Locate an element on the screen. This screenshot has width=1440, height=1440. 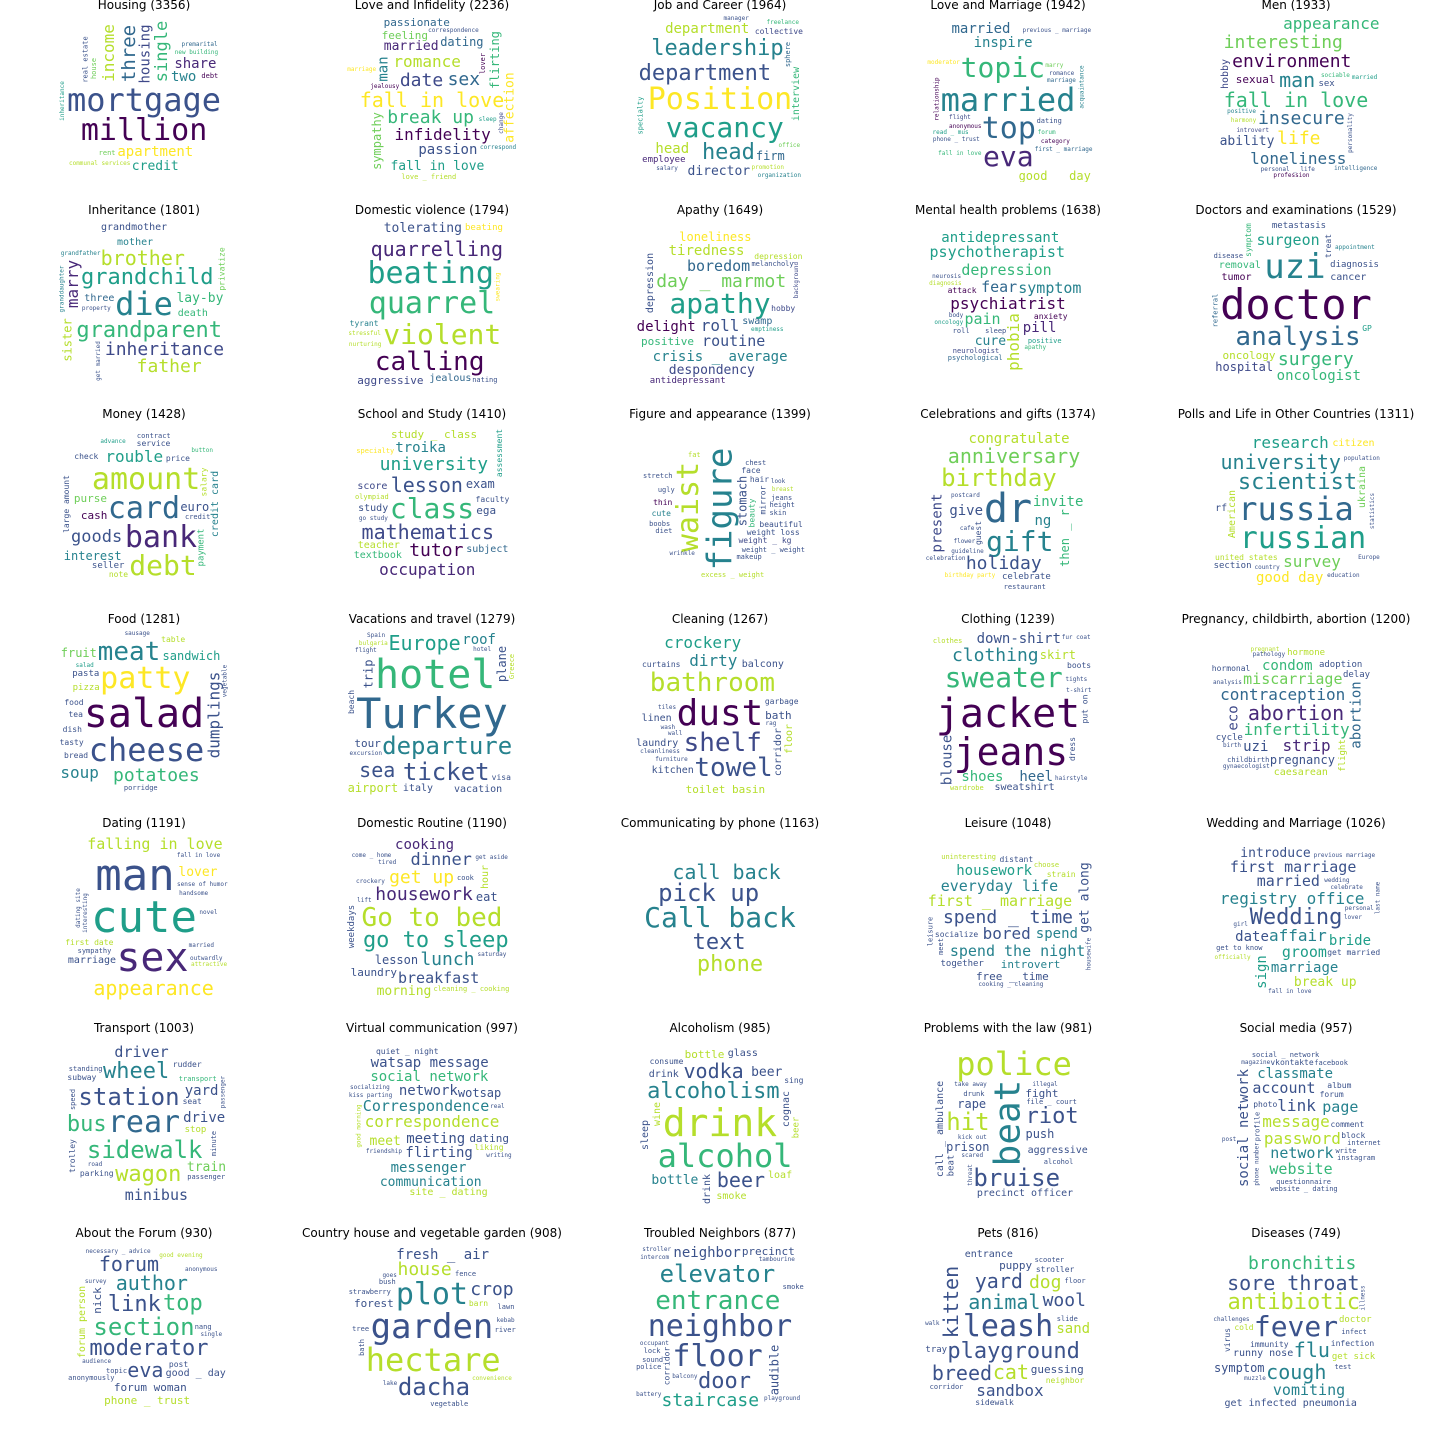
cloud-word: get up is located at coordinates (422, 877).